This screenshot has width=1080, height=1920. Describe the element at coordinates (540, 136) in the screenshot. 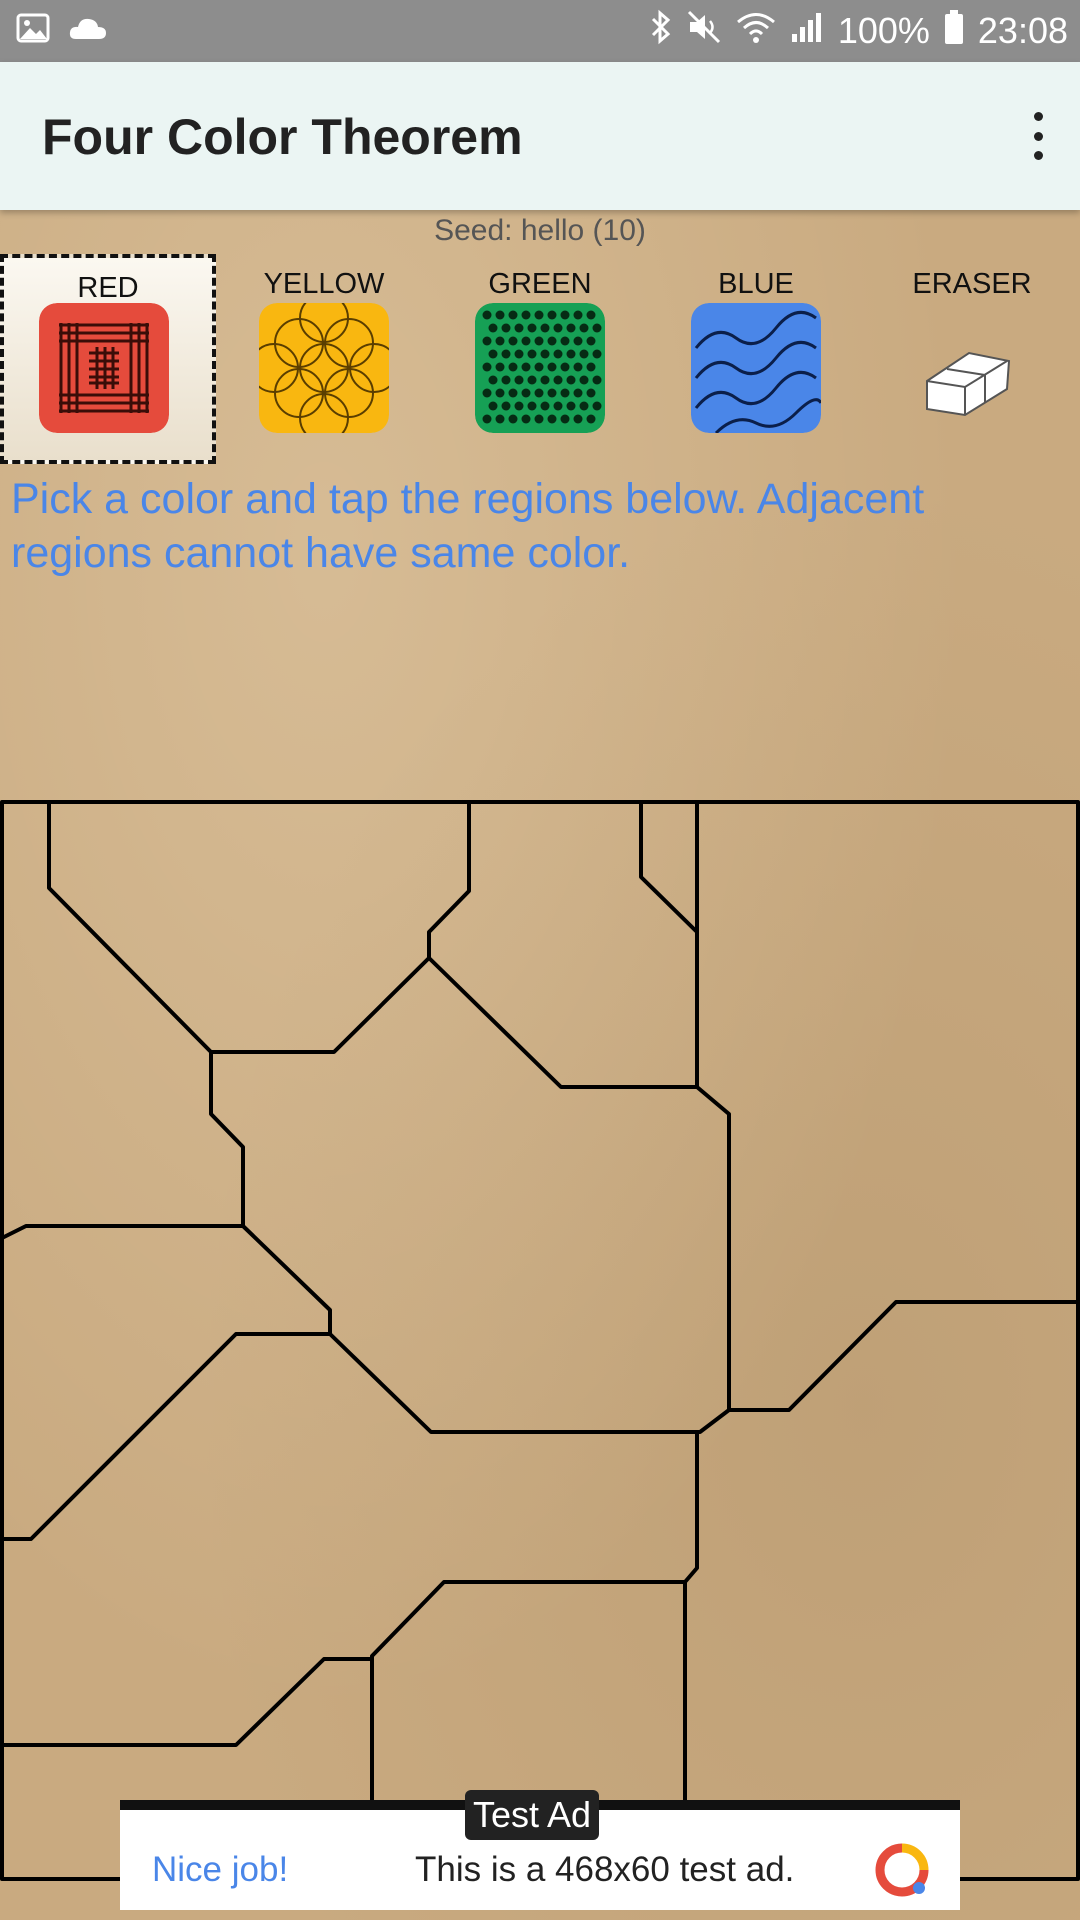

I see `app-bar: Four Color Theorem` at that location.